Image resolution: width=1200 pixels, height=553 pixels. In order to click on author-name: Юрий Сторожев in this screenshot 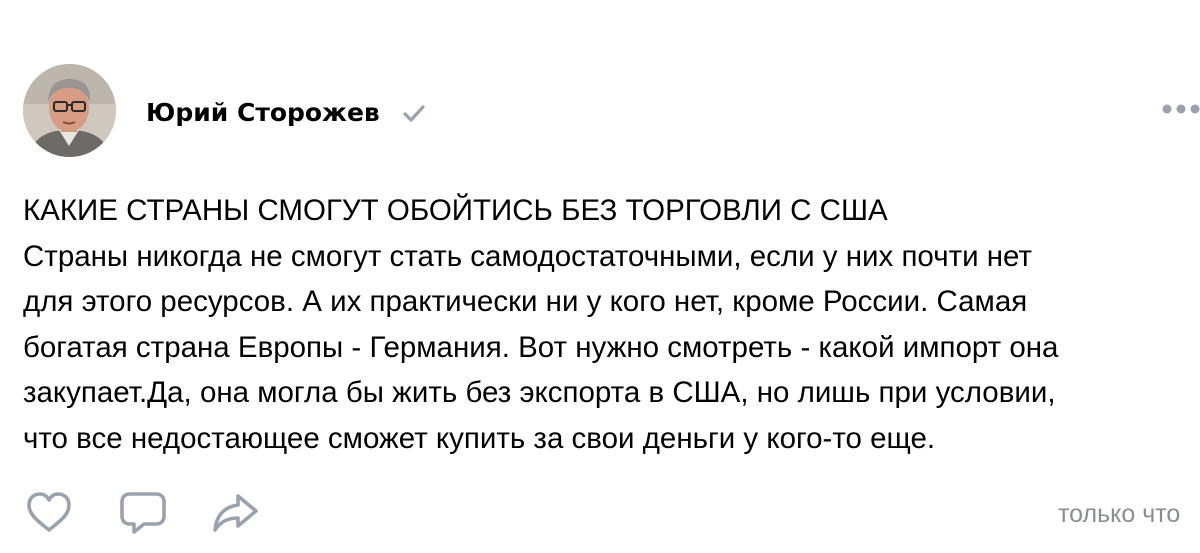, I will do `click(263, 113)`.